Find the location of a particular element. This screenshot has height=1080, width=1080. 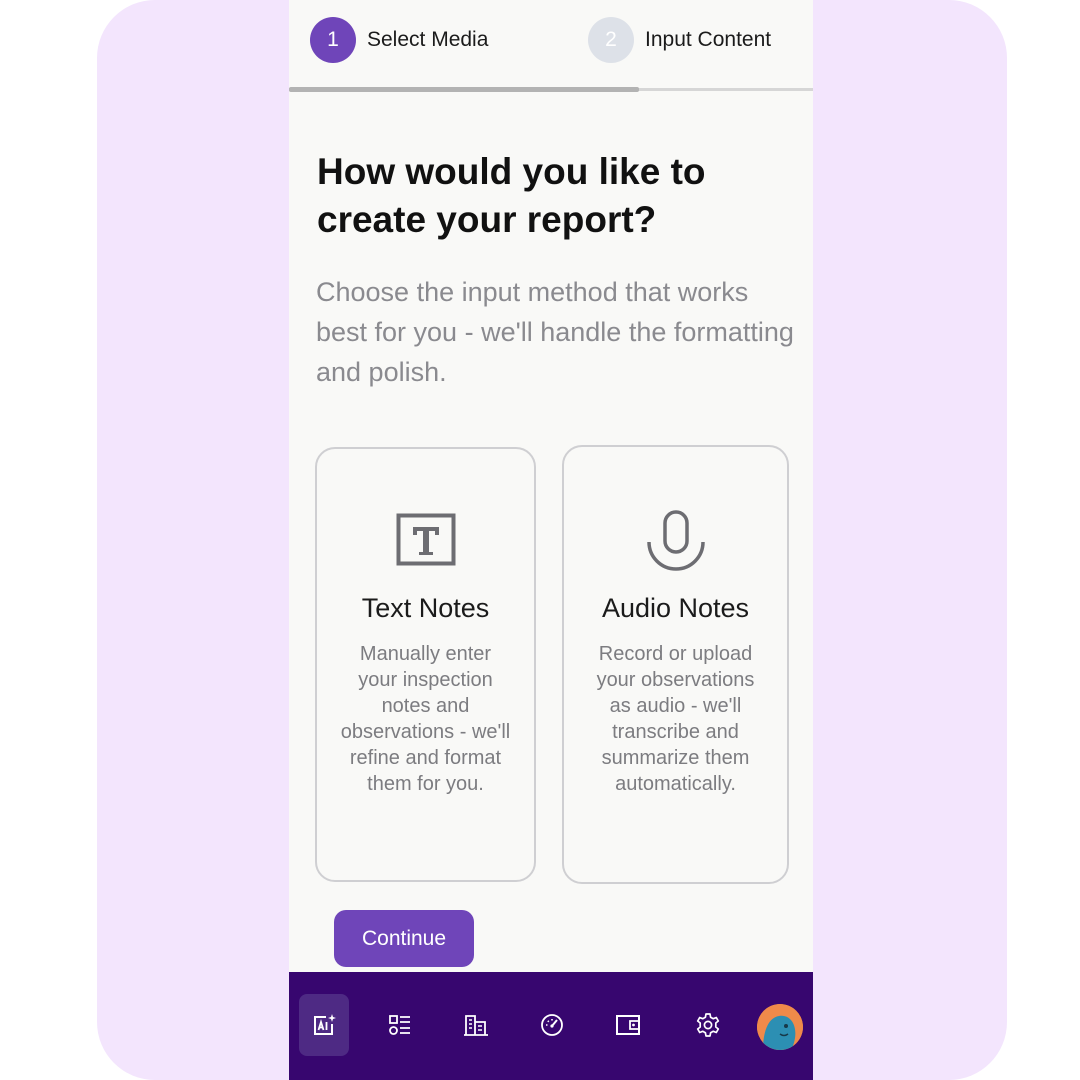

progress-fill is located at coordinates (464, 89).